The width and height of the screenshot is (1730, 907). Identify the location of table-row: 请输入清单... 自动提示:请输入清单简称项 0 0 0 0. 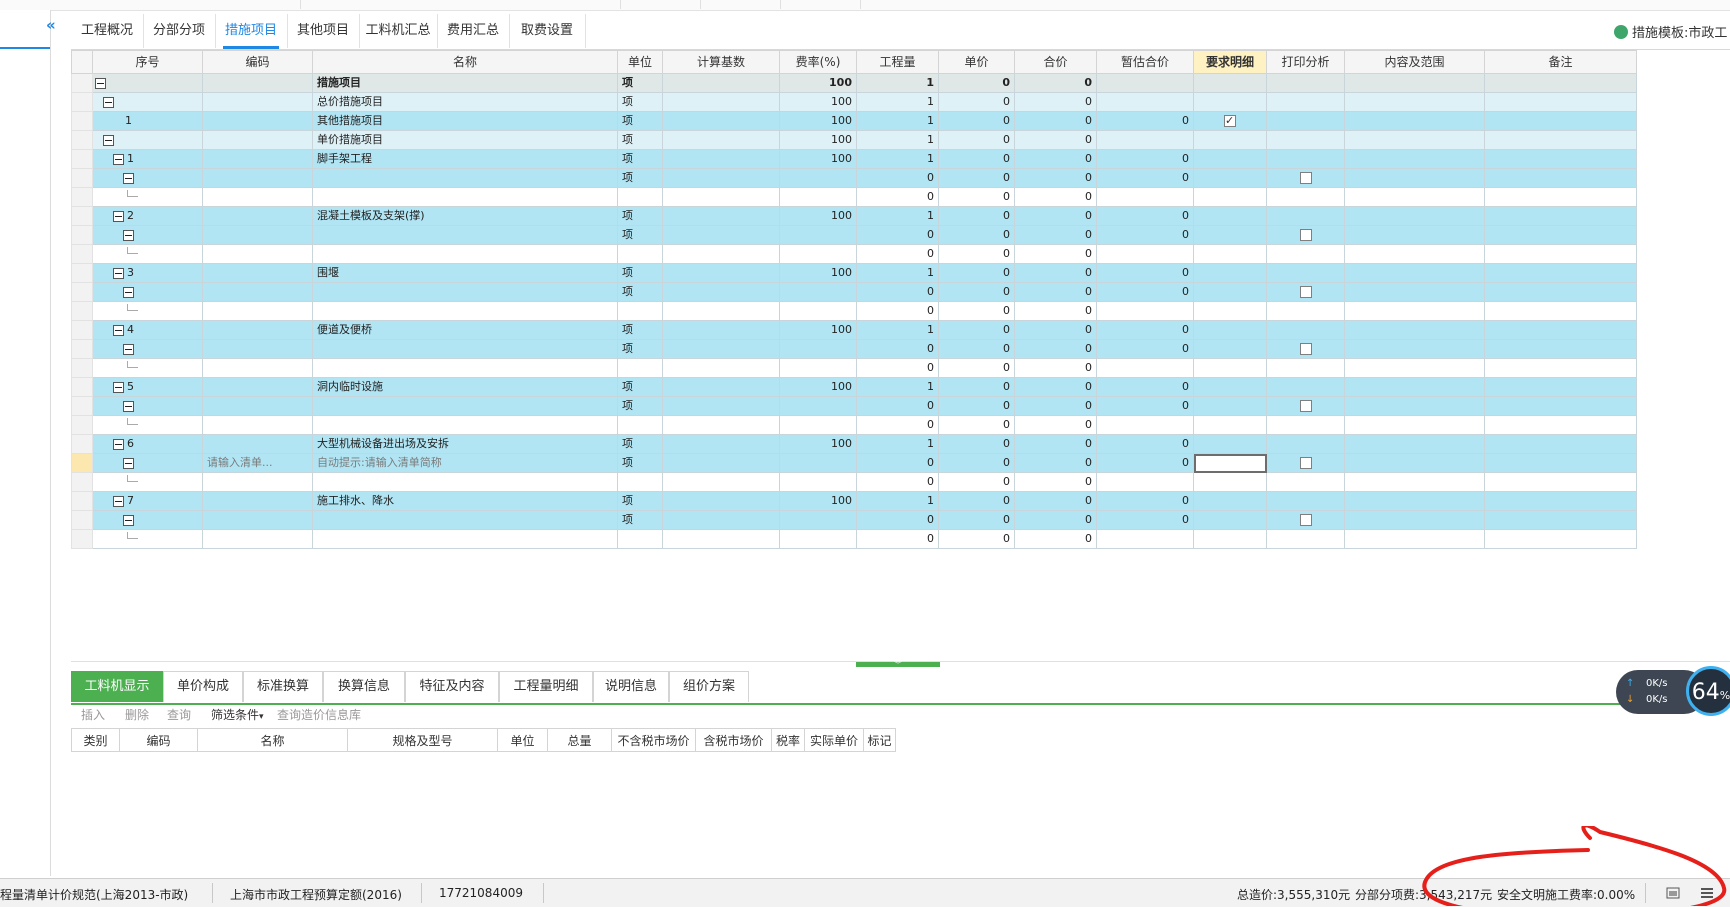
(854, 463).